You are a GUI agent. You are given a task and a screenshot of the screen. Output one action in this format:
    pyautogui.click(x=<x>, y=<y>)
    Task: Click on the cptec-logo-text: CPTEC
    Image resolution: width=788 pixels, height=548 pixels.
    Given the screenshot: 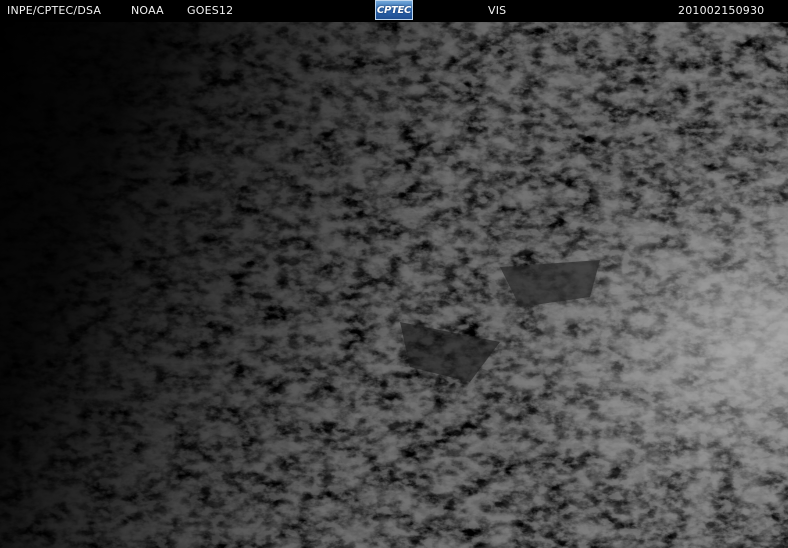 What is the action you would take?
    pyautogui.click(x=394, y=10)
    